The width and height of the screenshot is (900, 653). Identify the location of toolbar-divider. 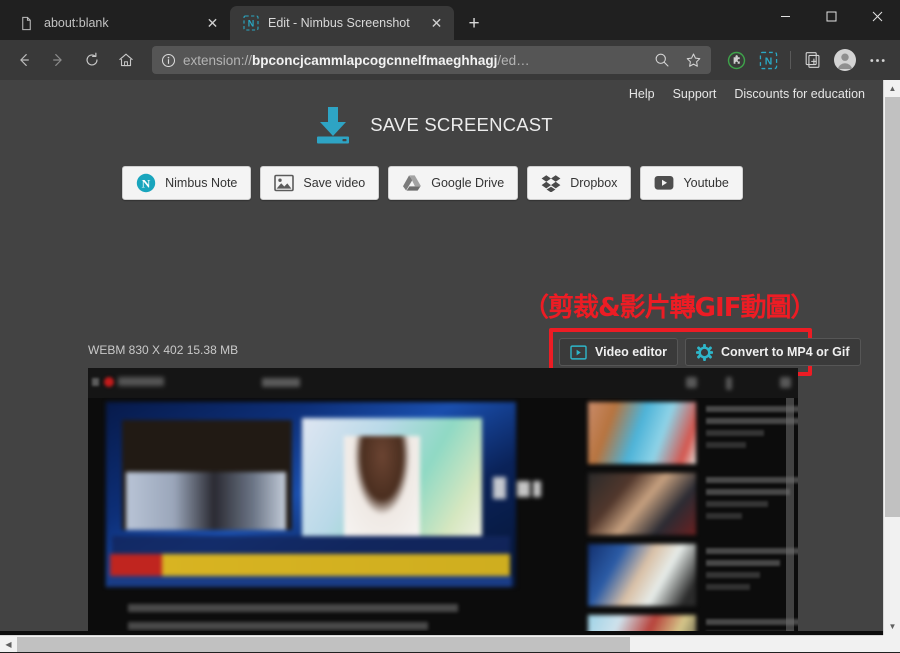
(790, 60).